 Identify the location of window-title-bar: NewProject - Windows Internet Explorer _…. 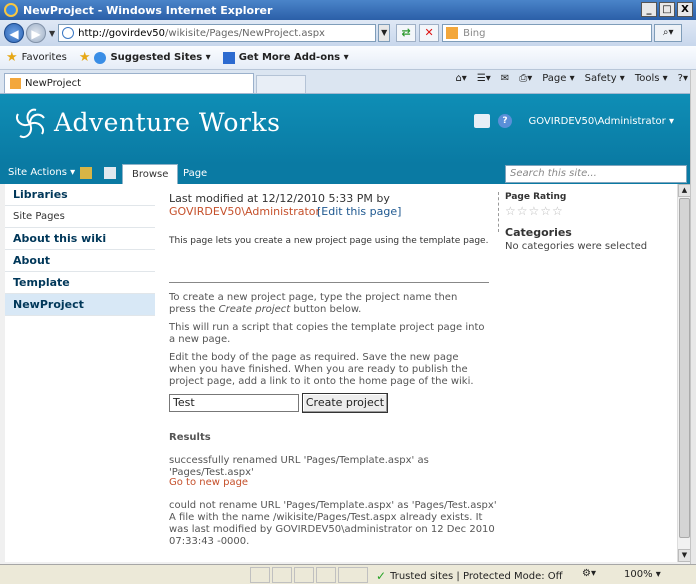
(348, 10).